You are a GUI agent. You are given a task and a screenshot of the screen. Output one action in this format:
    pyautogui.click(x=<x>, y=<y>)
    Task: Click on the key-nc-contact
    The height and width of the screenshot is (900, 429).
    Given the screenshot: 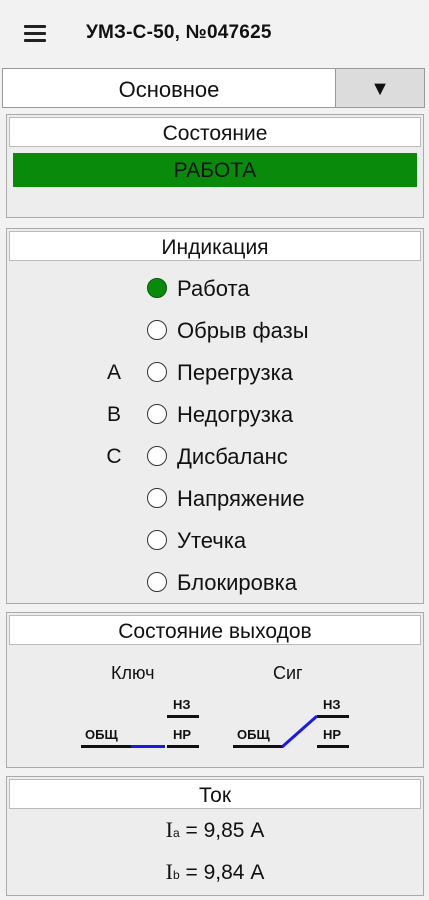 What is the action you would take?
    pyautogui.click(x=183, y=716)
    